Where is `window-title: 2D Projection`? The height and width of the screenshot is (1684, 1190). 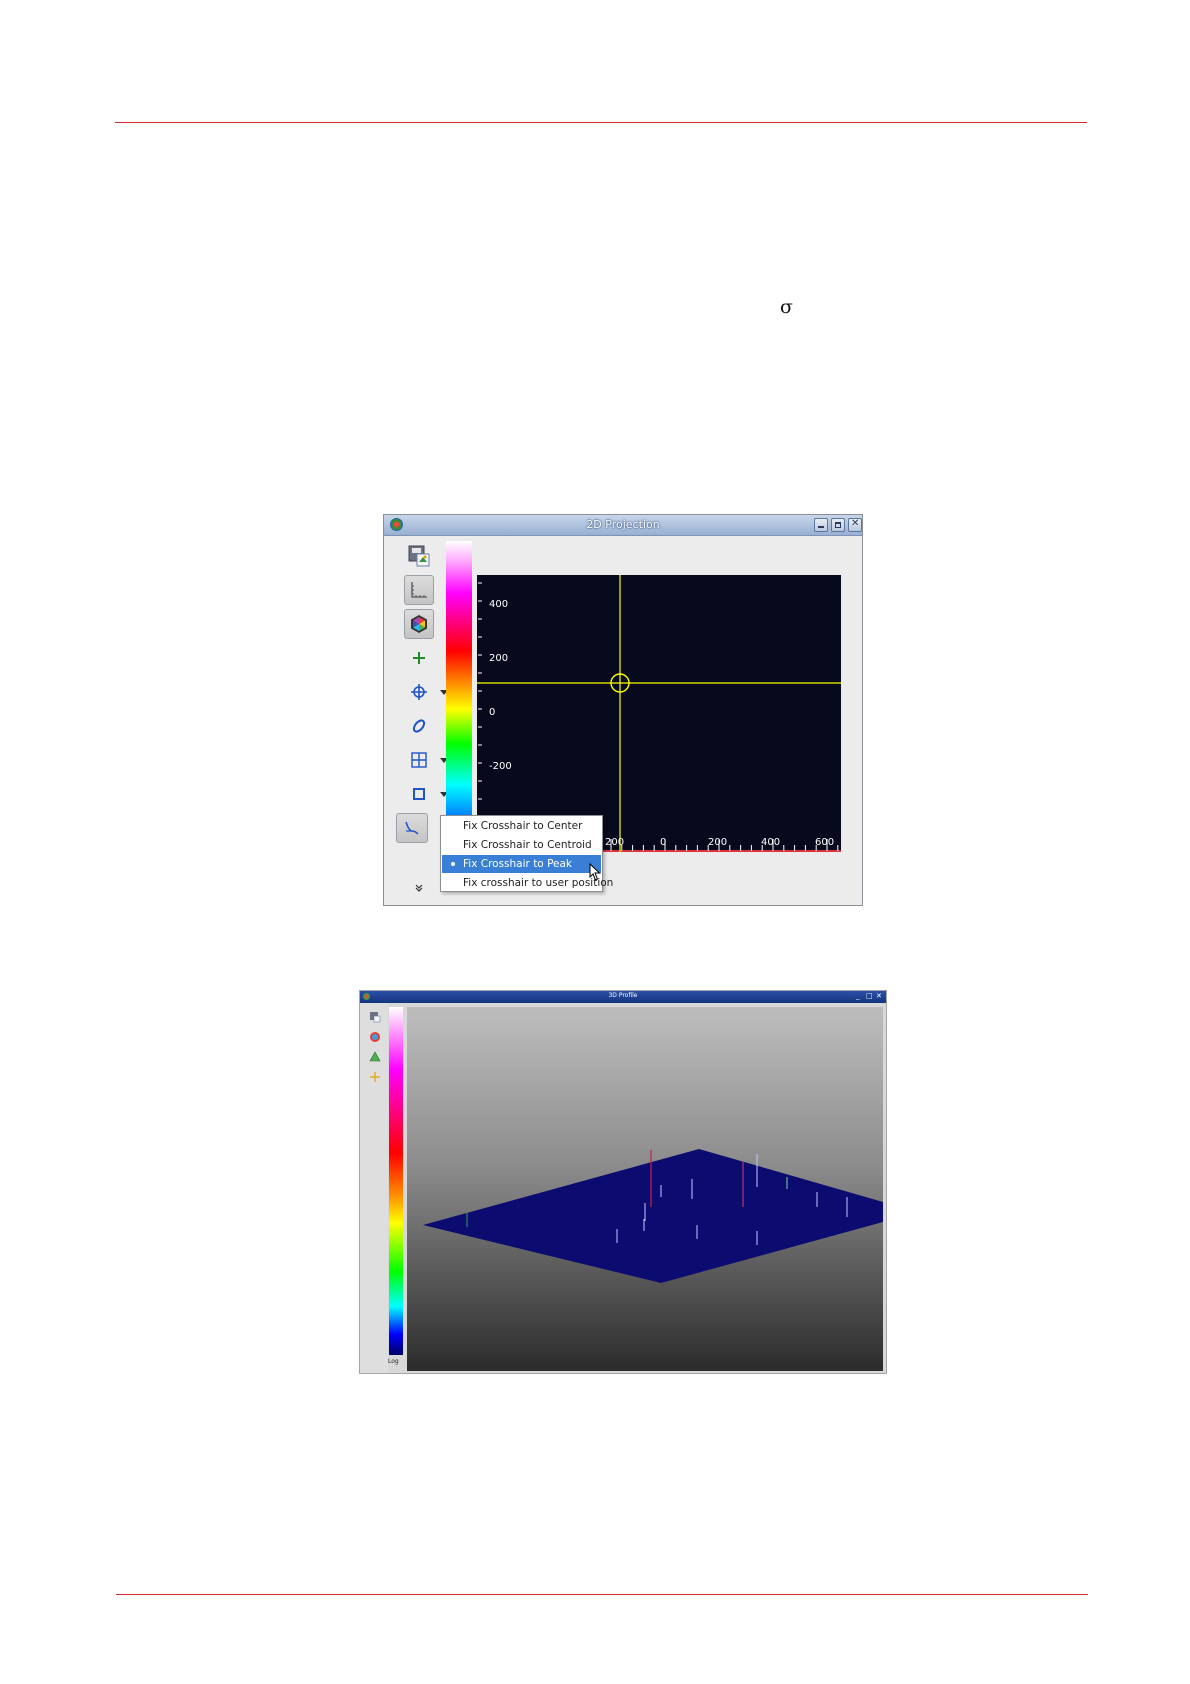 window-title: 2D Projection is located at coordinates (623, 524).